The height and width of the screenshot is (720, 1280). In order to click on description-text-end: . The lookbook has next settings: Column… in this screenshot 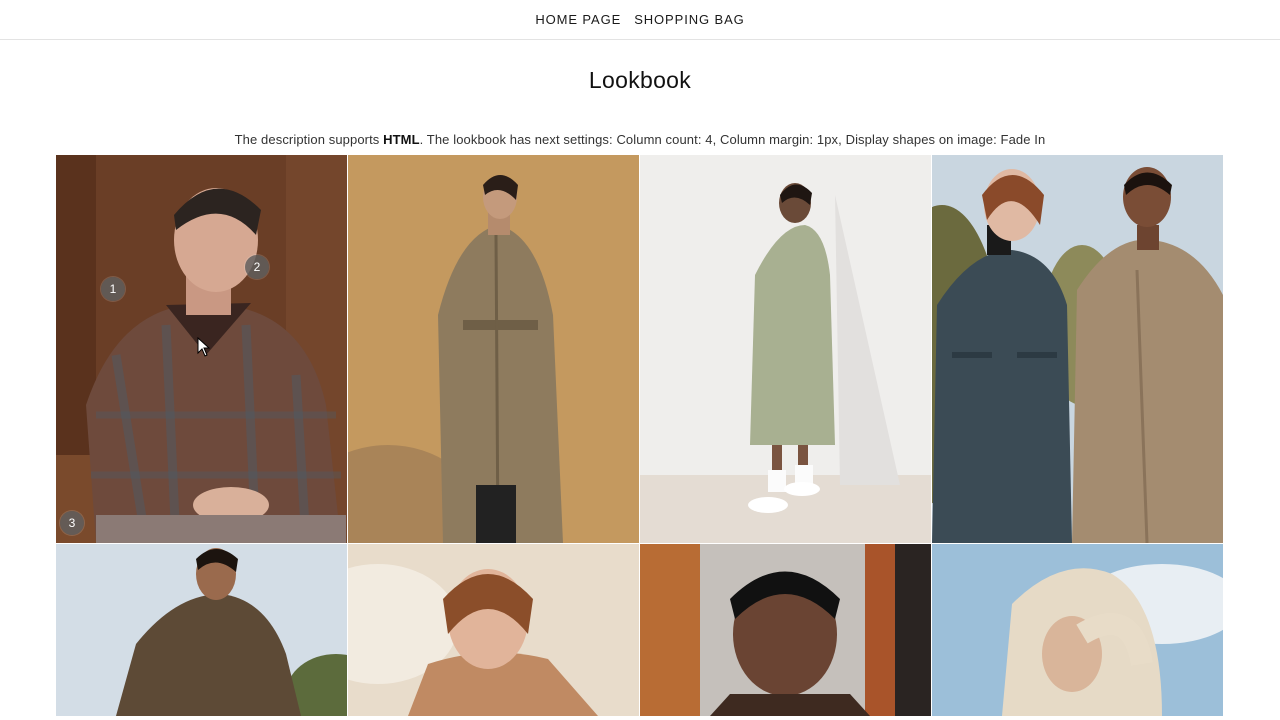, I will do `click(732, 139)`.